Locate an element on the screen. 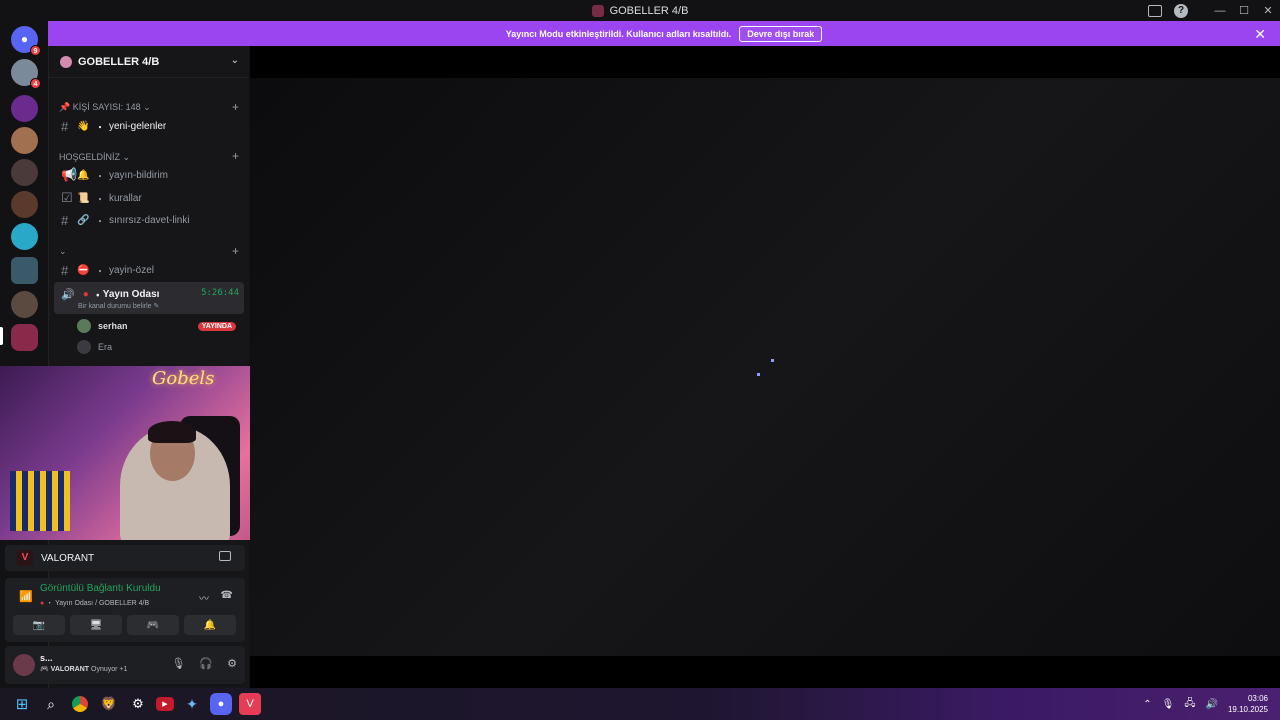  voice-user: Era is located at coordinates (94, 347).